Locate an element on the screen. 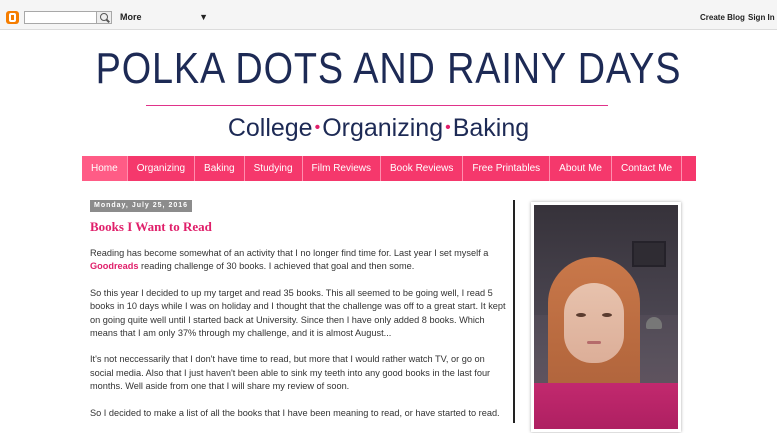 This screenshot has height=433, width=777. blogger-logo-icon is located at coordinates (12, 17).